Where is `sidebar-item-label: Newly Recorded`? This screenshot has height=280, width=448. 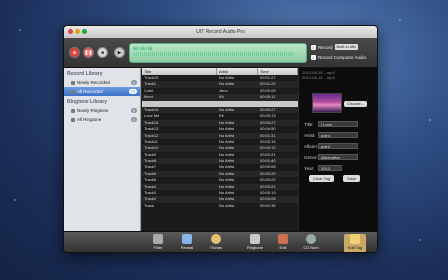 sidebar-item-label: Newly Recorded is located at coordinates (94, 82).